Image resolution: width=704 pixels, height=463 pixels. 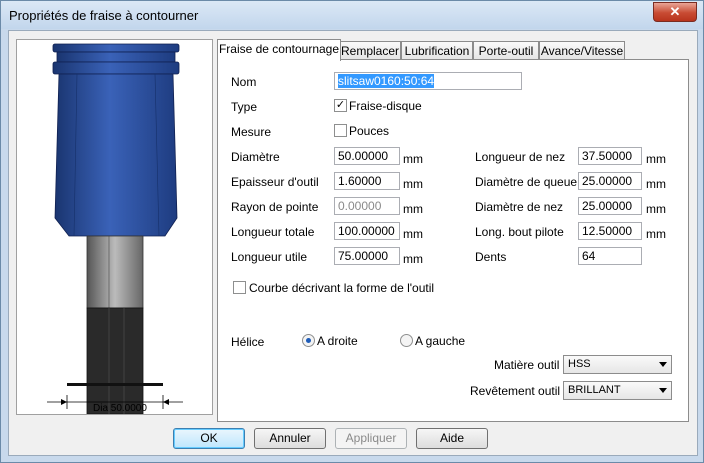 I want to click on diametre-value: 50.00000, so click(x=363, y=156).